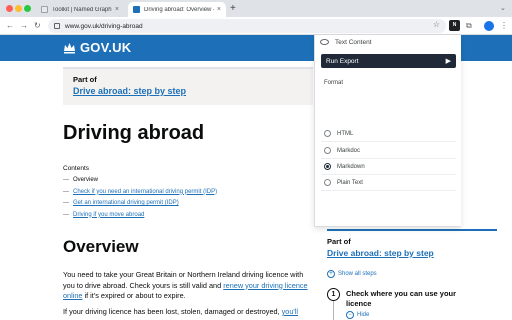  Describe the element at coordinates (353, 42) in the screenshot. I see `popup-header-title: Text Content` at that location.